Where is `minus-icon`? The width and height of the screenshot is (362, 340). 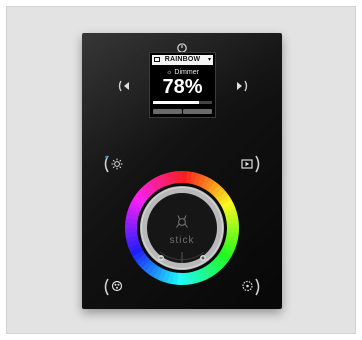 minus-icon is located at coordinates (161, 258).